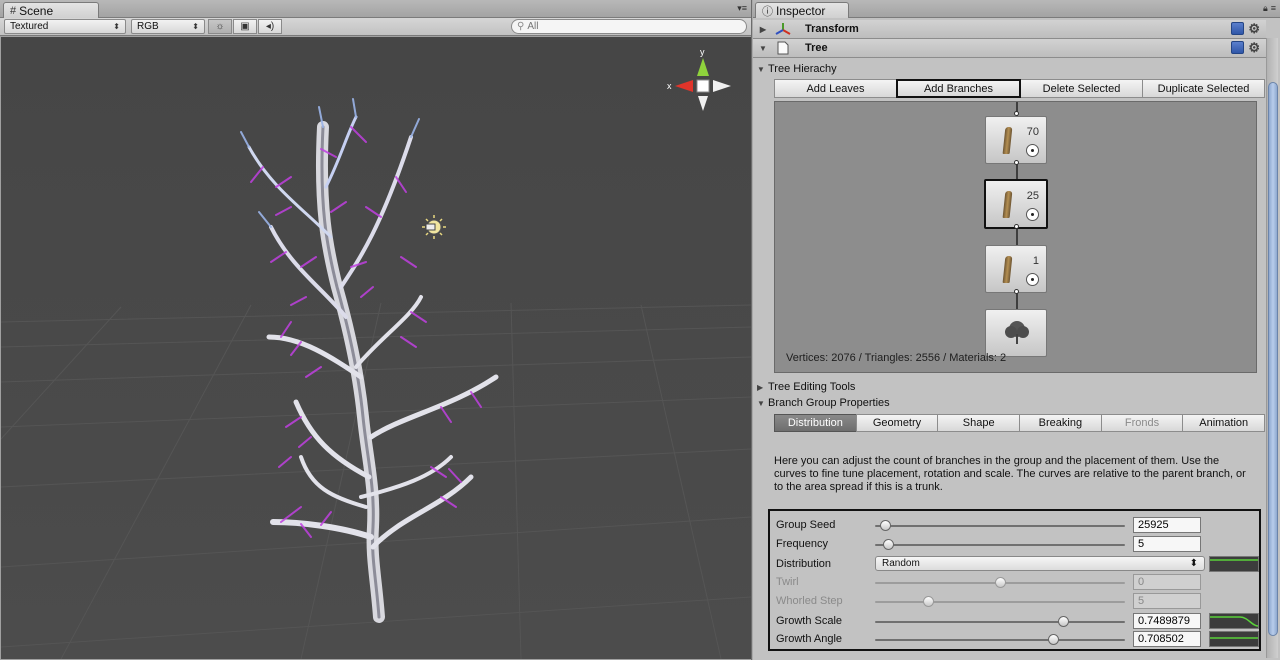 The width and height of the screenshot is (1280, 660). Describe the element at coordinates (812, 387) in the screenshot. I see `tree-editing-tools-title: Tree Editing Tools` at that location.